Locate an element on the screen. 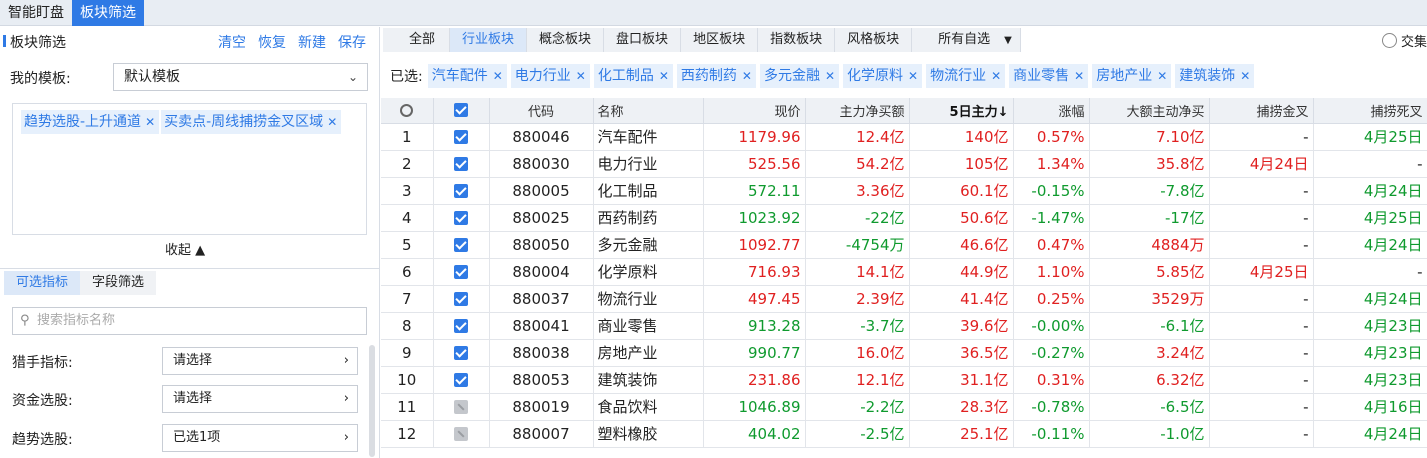  select-all-header is located at coordinates (461, 111).